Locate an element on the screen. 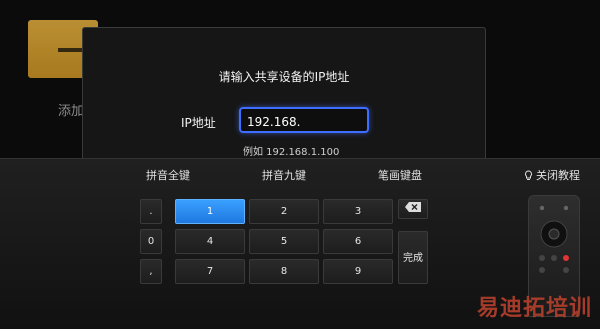  tile-label: 添加 is located at coordinates (71, 111).